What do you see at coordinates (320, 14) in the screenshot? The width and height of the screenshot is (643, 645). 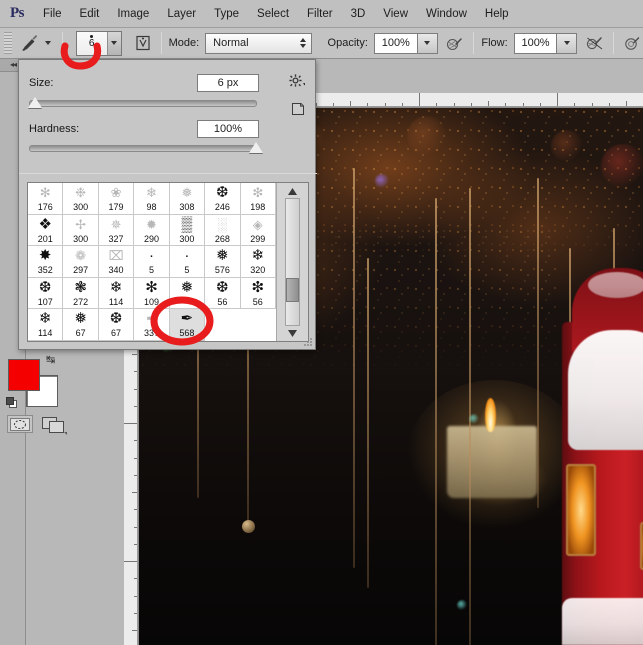 I see `menu-item-filter: Filter` at bounding box center [320, 14].